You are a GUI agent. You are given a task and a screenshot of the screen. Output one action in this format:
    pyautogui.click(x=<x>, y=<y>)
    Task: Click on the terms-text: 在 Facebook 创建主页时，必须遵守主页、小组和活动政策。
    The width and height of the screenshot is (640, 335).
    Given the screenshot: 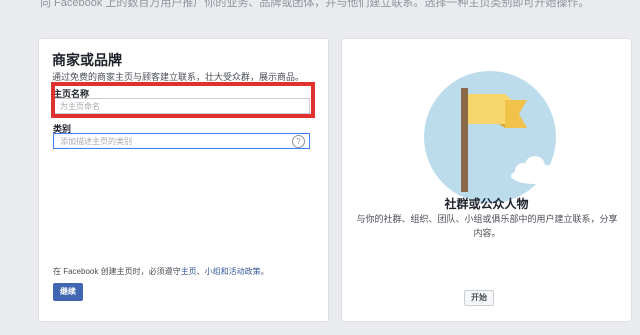 What is the action you would take?
    pyautogui.click(x=161, y=271)
    